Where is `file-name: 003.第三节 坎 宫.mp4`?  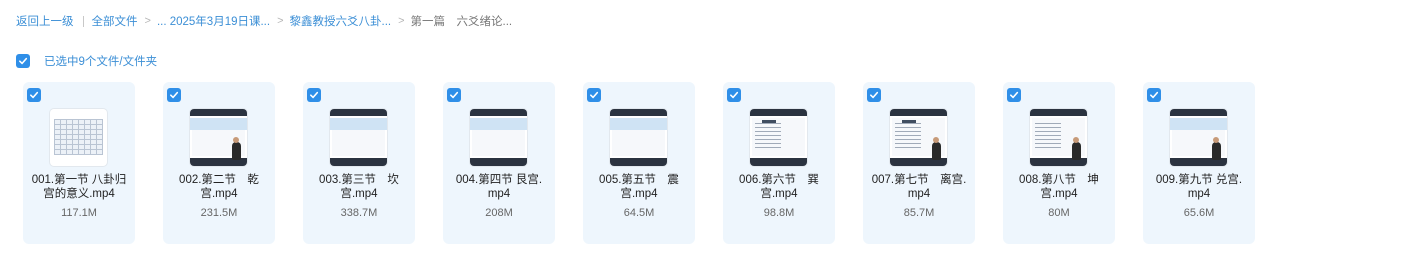
file-name: 003.第三节 坎 宫.mp4 is located at coordinates (359, 187).